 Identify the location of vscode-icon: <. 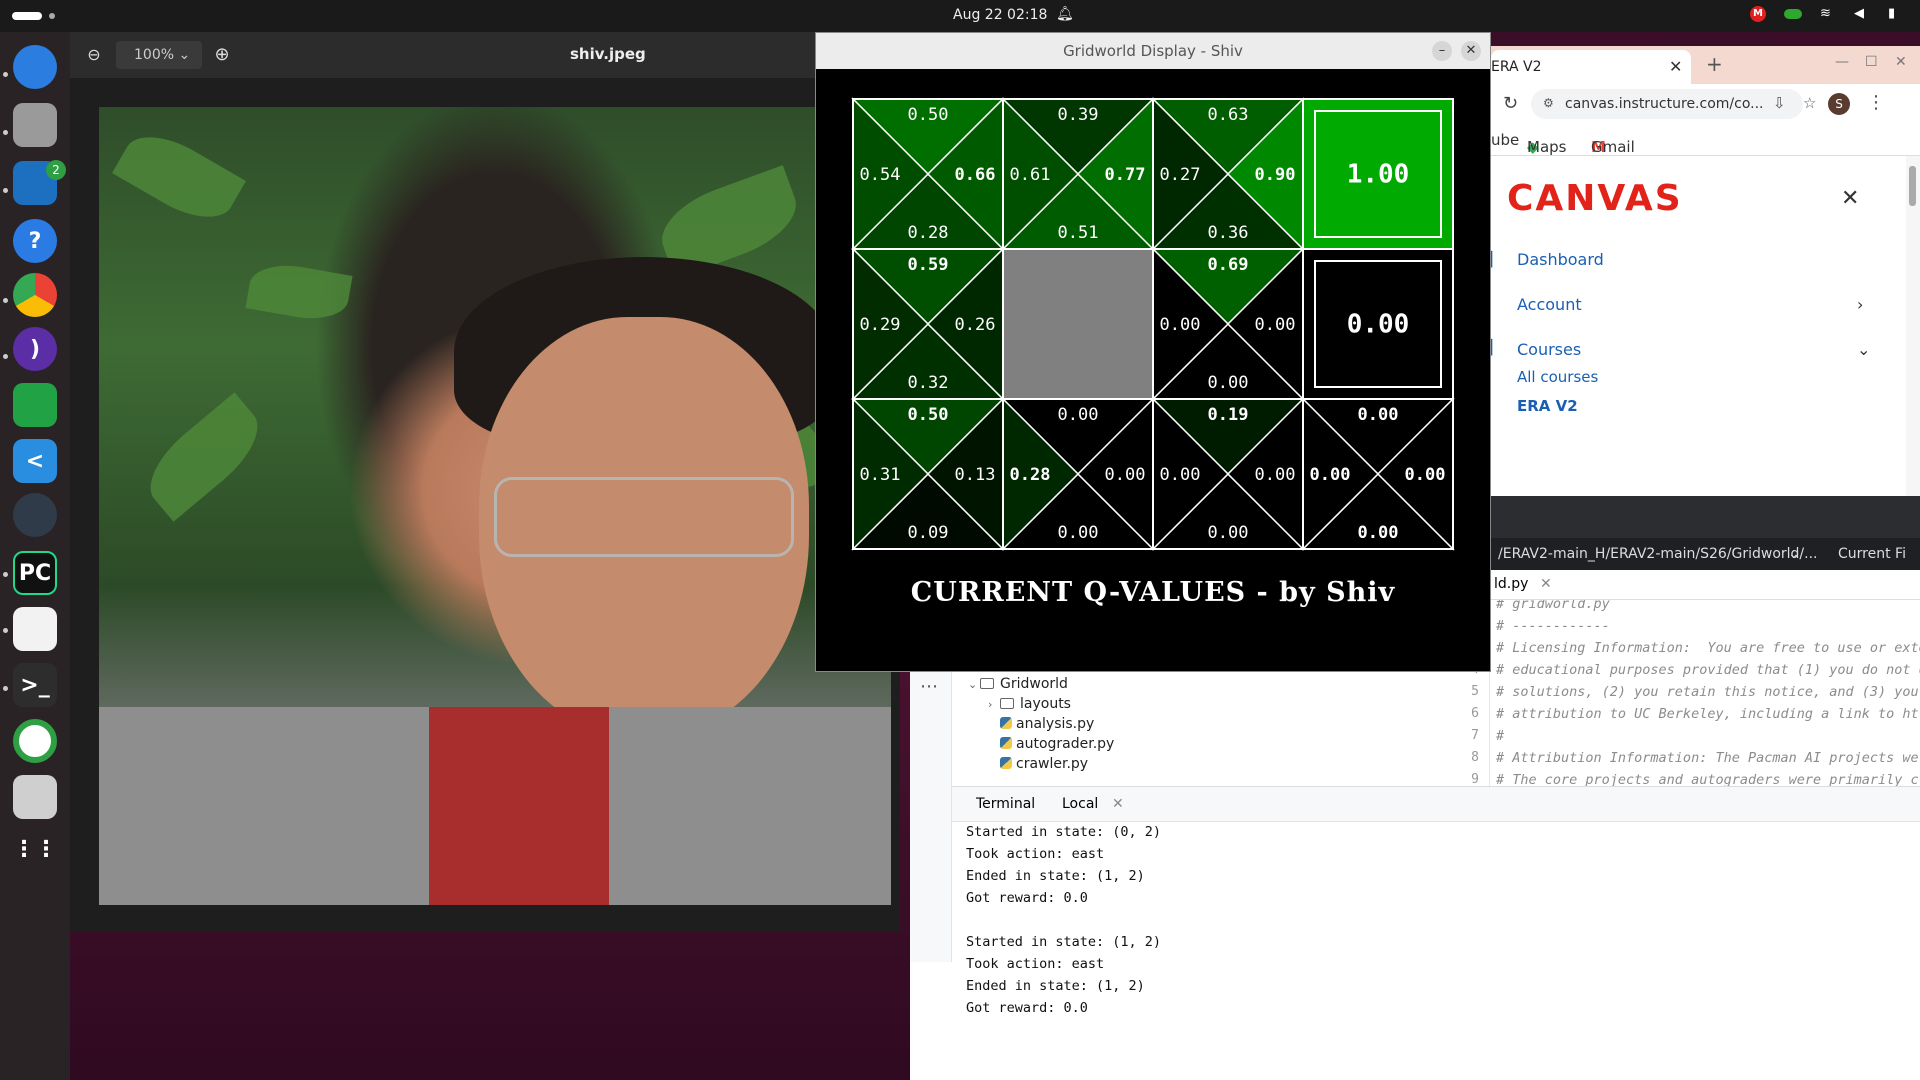
(35, 461).